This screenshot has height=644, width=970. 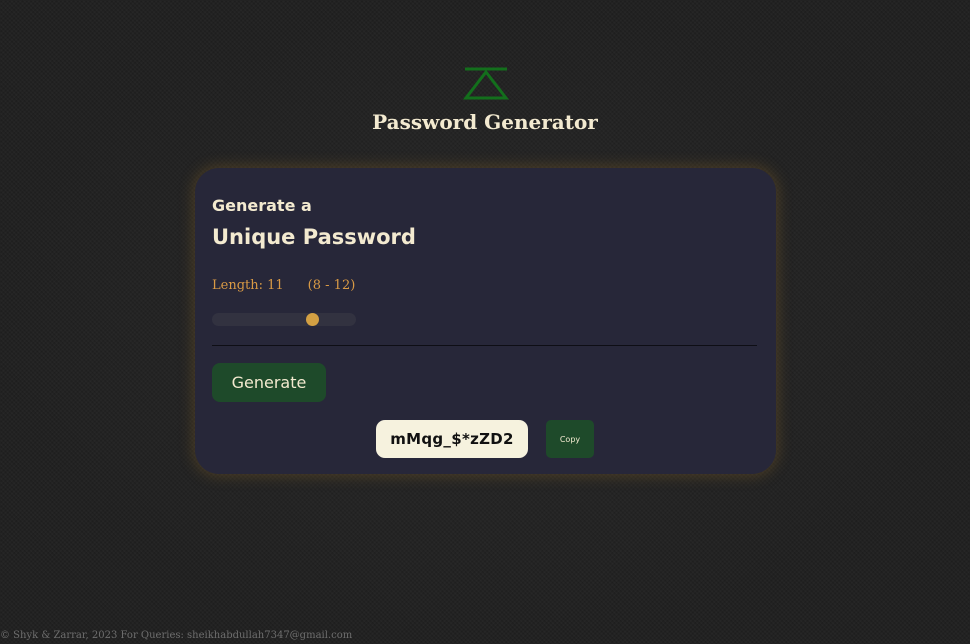 I want to click on card-headline: Unique Password, so click(x=314, y=237).